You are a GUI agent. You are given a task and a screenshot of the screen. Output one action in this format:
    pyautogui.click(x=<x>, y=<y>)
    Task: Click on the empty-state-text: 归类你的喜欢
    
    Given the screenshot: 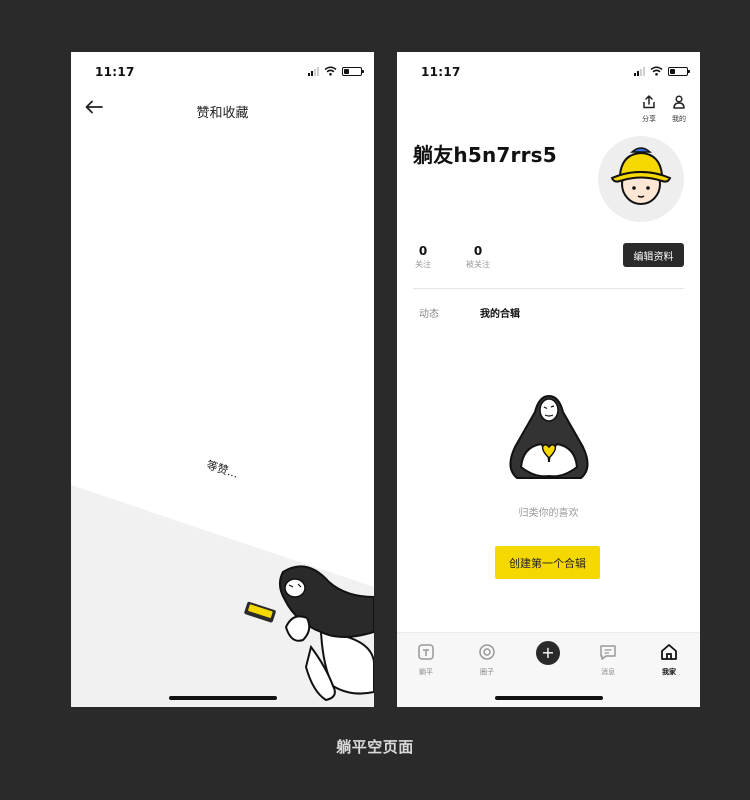 What is the action you would take?
    pyautogui.click(x=548, y=513)
    